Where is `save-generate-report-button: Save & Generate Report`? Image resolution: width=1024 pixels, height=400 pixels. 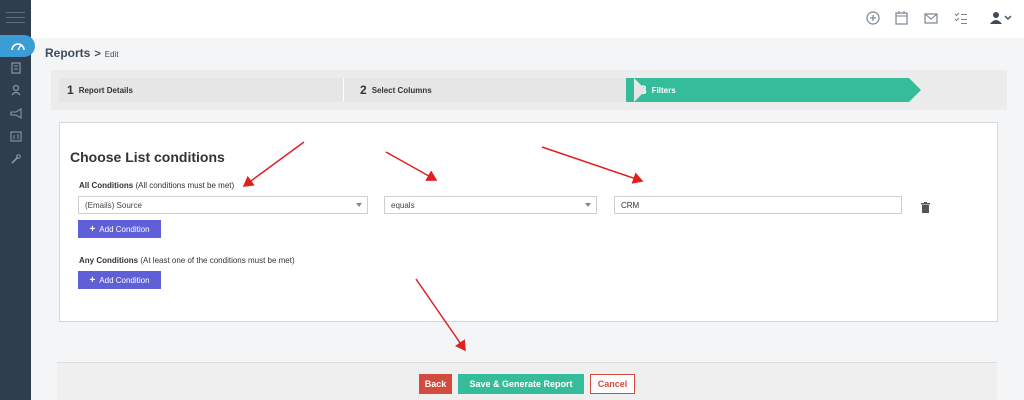
save-generate-report-button: Save & Generate Report is located at coordinates (521, 384).